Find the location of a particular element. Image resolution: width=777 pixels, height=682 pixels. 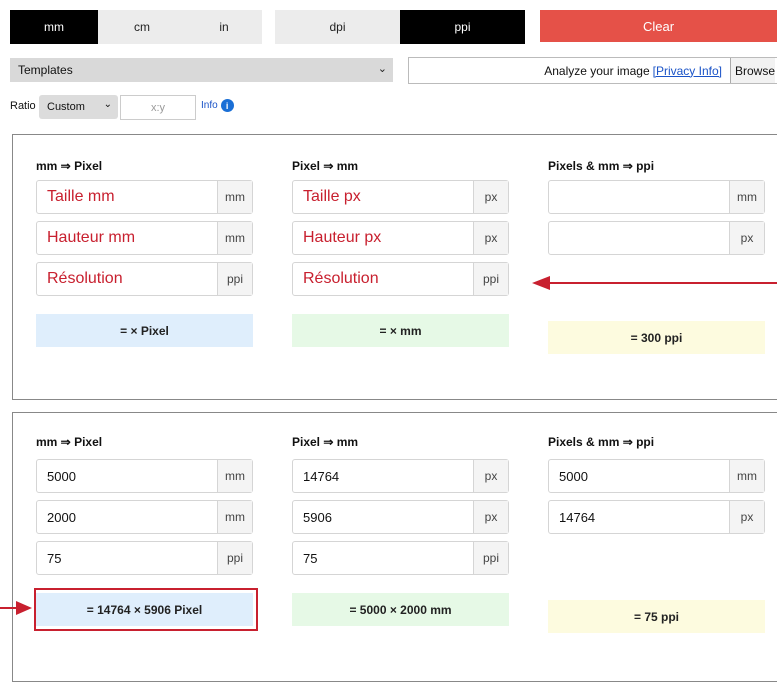

size-px-value: 14764 is located at coordinates (577, 517).